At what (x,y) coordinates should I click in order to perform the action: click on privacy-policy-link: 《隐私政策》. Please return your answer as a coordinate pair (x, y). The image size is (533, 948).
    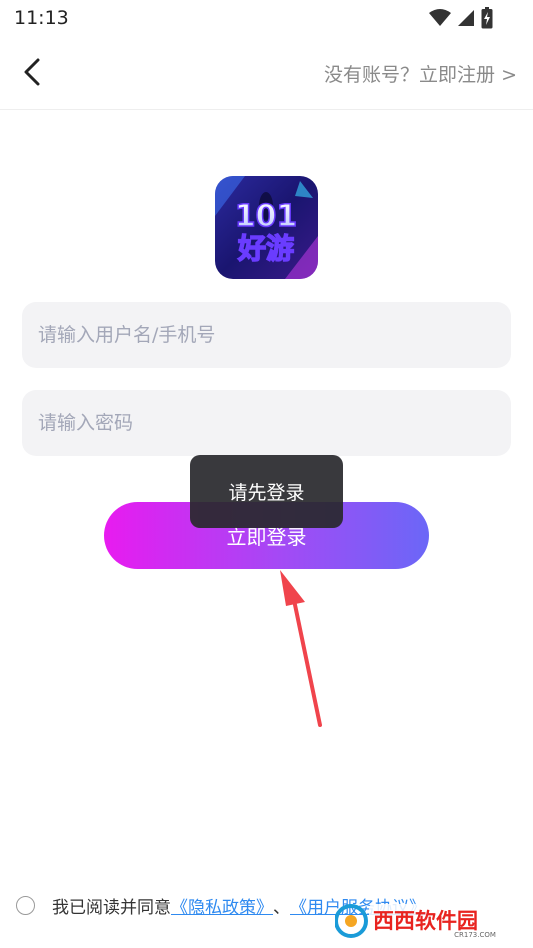
    Looking at the image, I should click on (222, 905).